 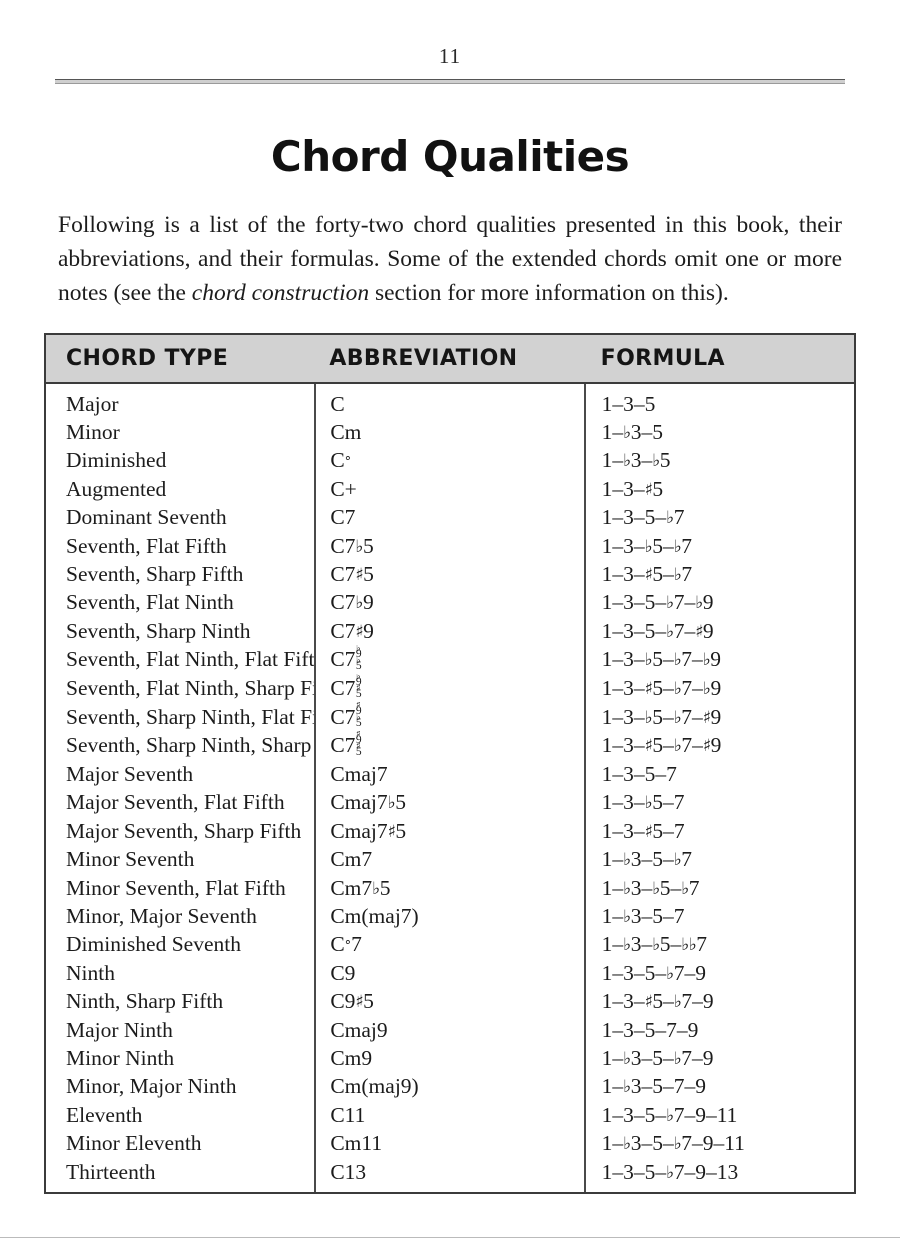 I want to click on cell-chord-type: Seventh, Sharp Fifth, so click(x=155, y=574).